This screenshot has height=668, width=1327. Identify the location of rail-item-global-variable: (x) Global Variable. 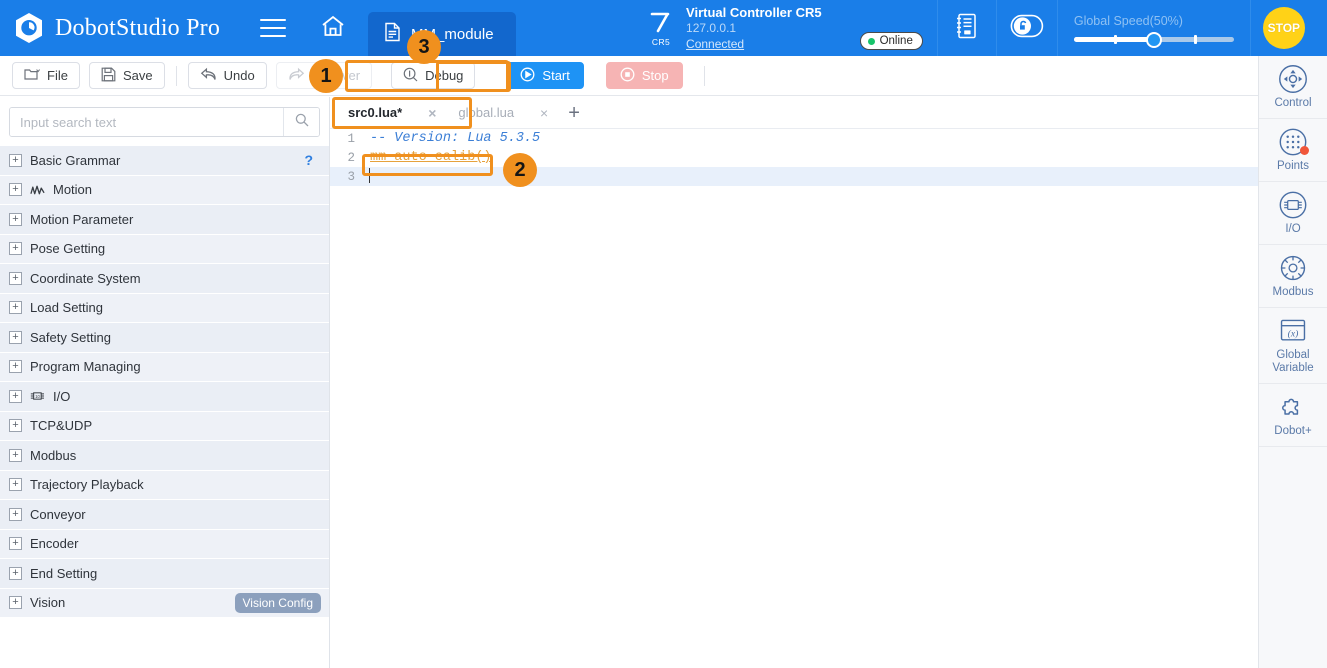
(1293, 346).